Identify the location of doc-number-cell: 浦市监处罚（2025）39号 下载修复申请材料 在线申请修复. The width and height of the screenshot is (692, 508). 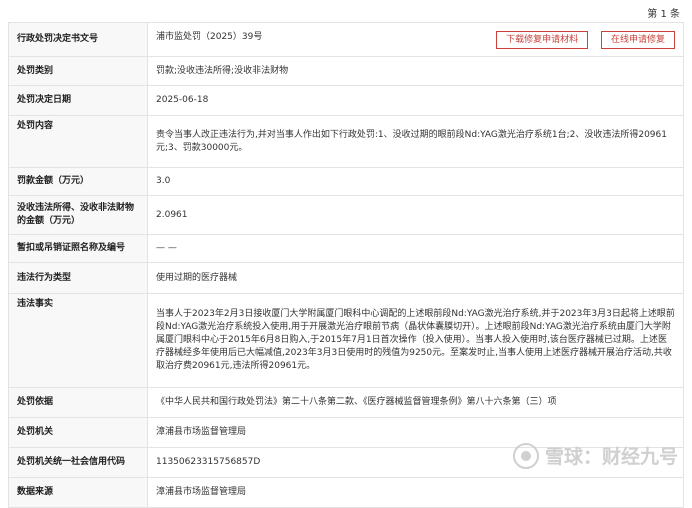
(415, 39).